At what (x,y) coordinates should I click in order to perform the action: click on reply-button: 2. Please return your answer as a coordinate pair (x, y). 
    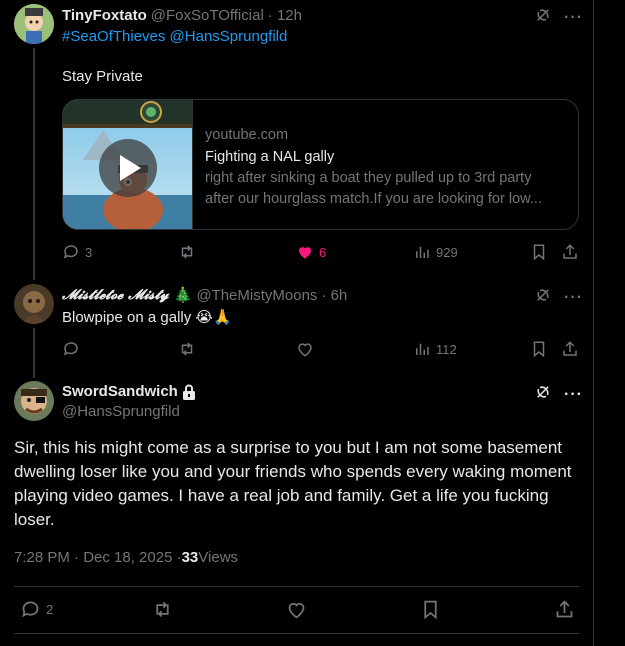
    Looking at the image, I should click on (36, 609).